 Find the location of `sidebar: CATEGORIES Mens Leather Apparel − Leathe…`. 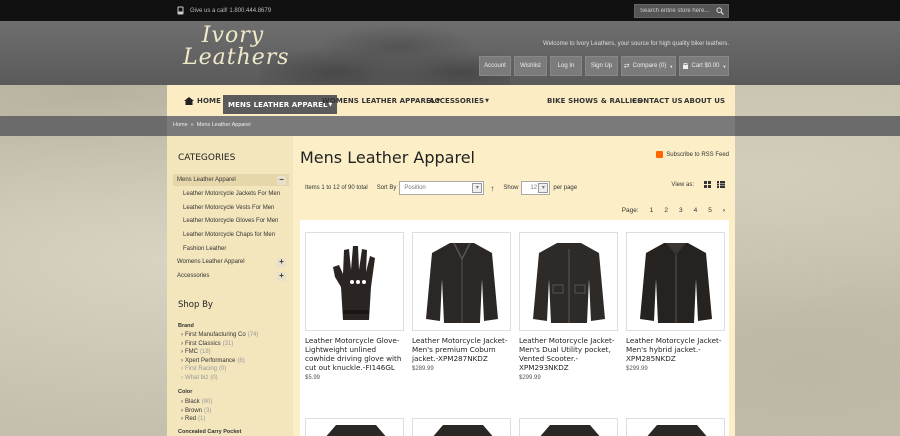

sidebar: CATEGORIES Mens Leather Apparel − Leathe… is located at coordinates (230, 286).